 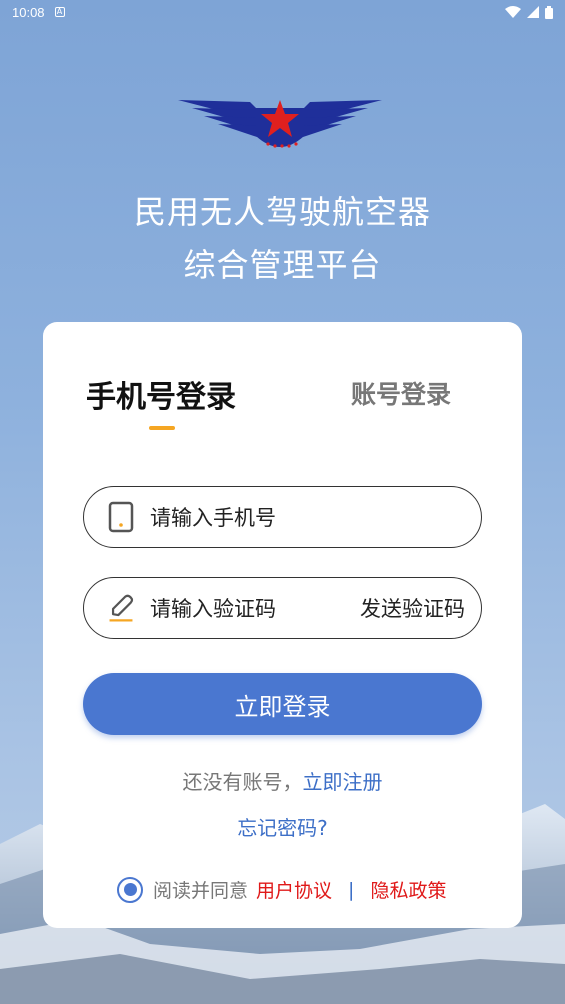 I want to click on agreement-radio, so click(x=130, y=889).